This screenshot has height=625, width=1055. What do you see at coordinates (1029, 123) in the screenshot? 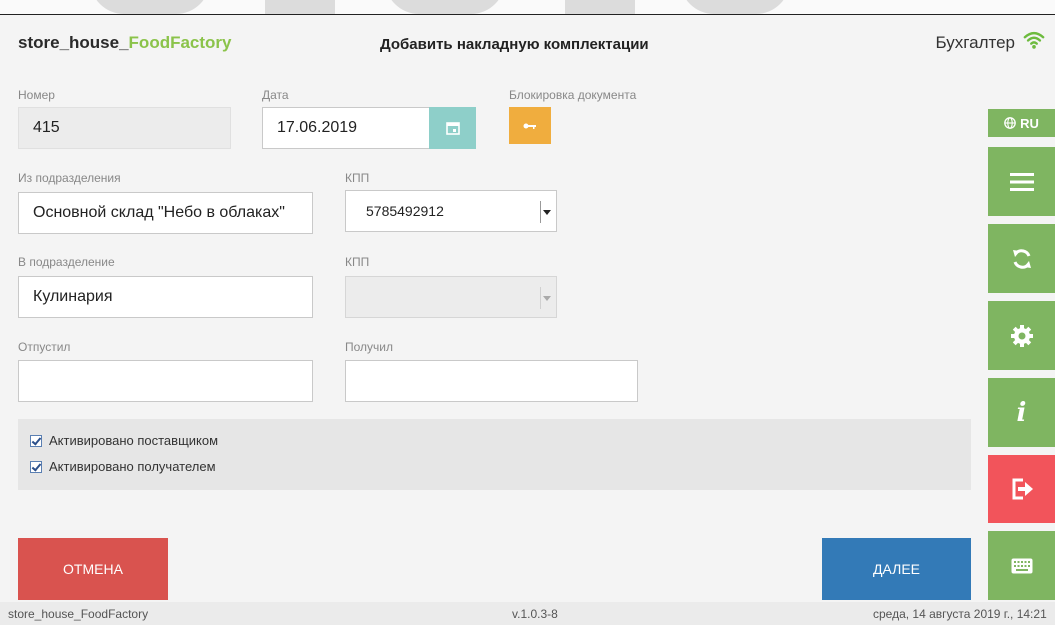
I see `language-label: RU` at bounding box center [1029, 123].